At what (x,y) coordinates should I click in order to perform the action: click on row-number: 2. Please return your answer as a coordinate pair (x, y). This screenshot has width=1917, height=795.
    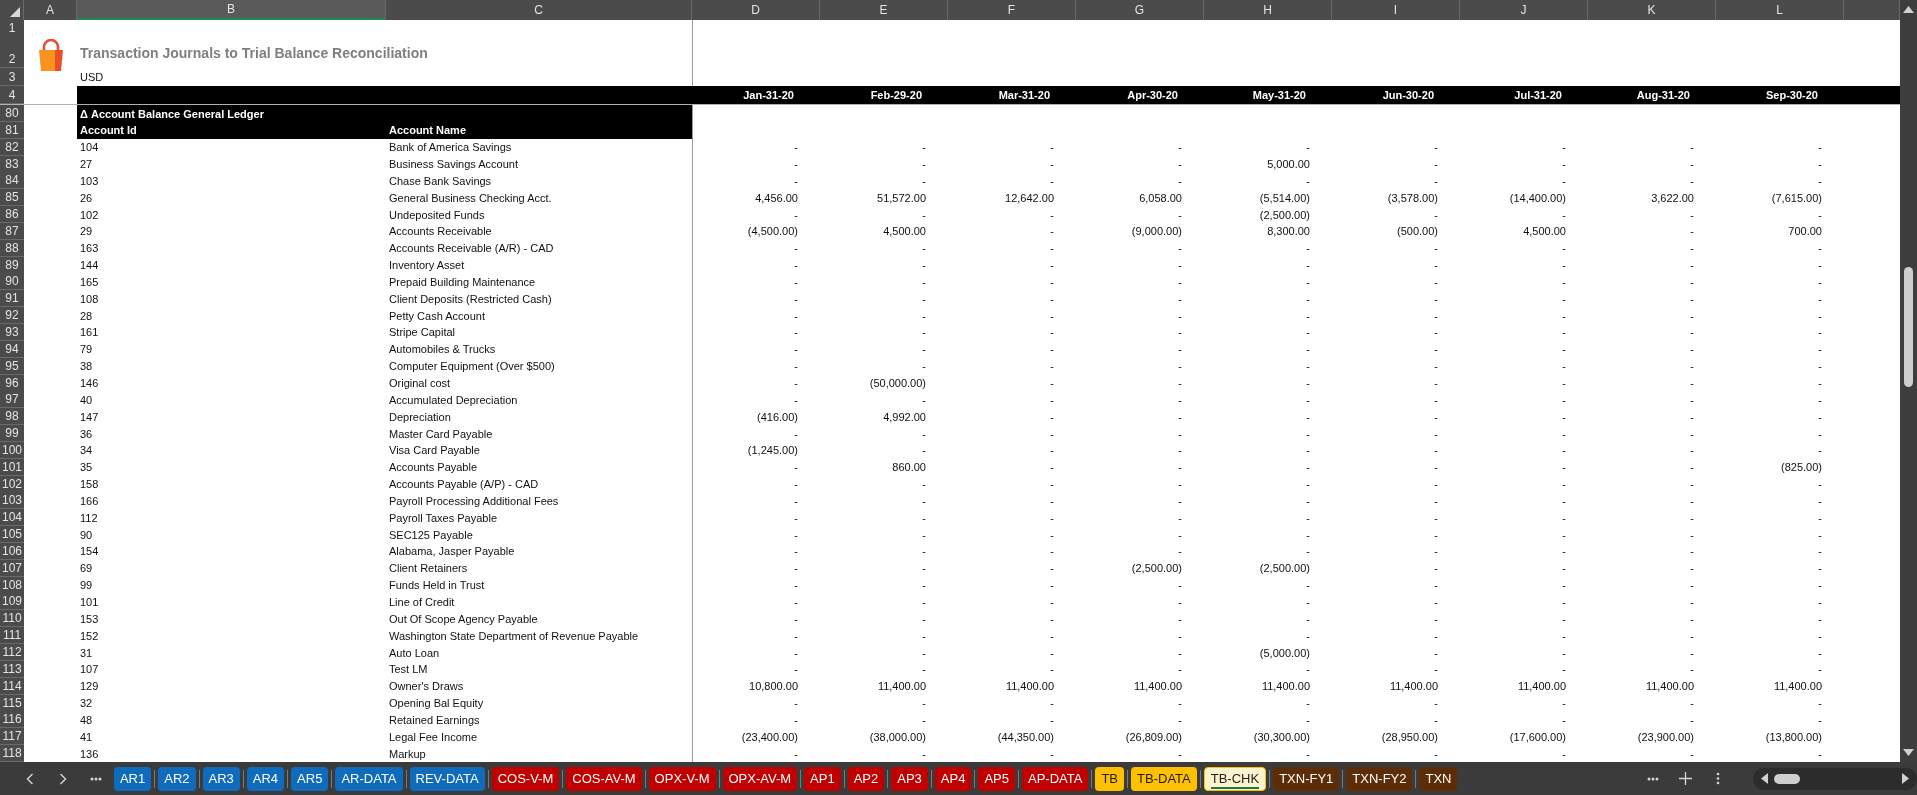
    Looking at the image, I should click on (12, 50).